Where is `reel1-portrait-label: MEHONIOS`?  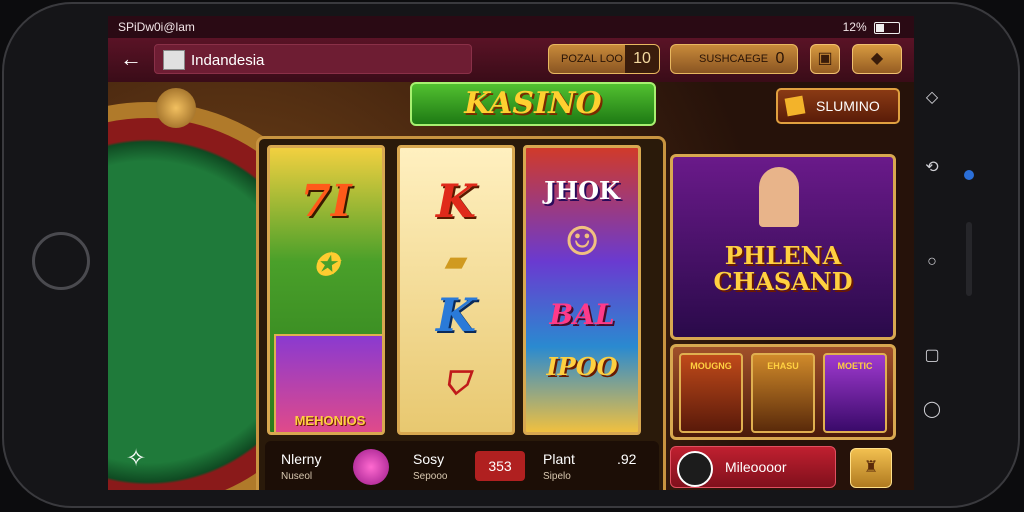 reel1-portrait-label: MEHONIOS is located at coordinates (330, 420).